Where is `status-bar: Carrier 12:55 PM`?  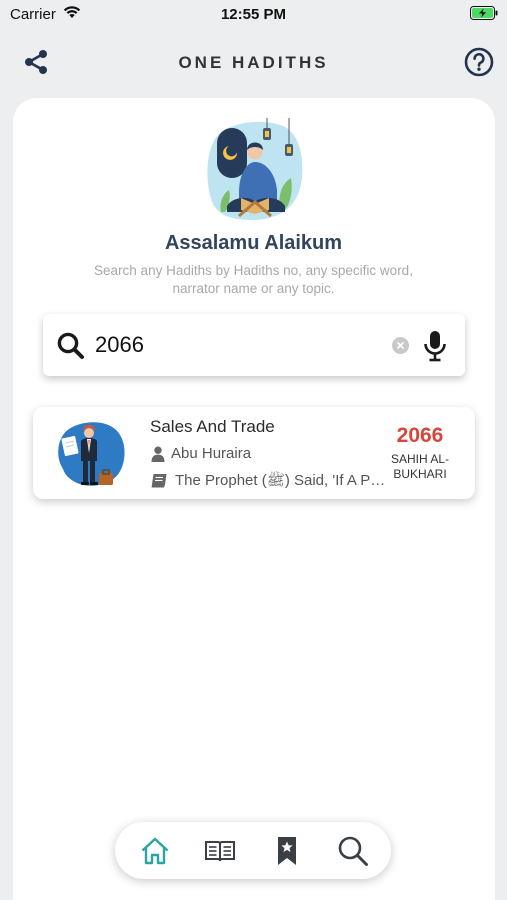 status-bar: Carrier 12:55 PM is located at coordinates (253, 14).